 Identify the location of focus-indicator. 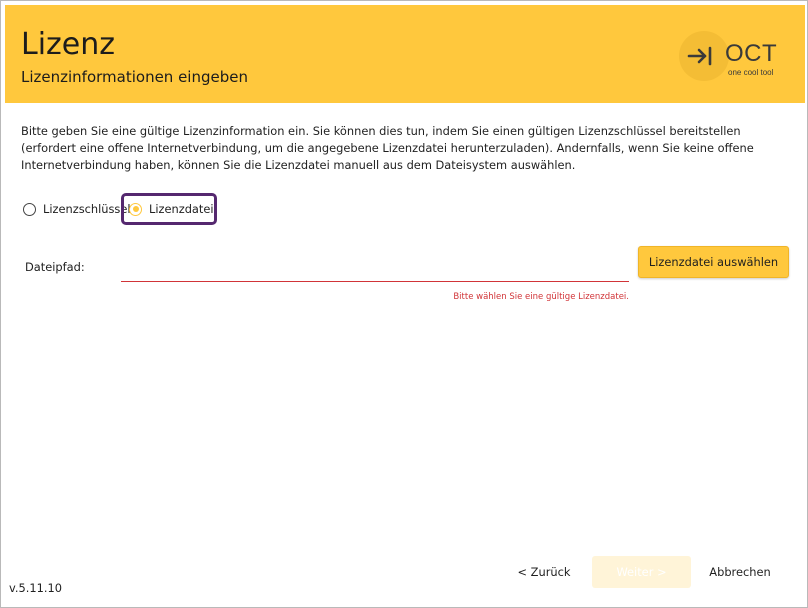
(169, 209).